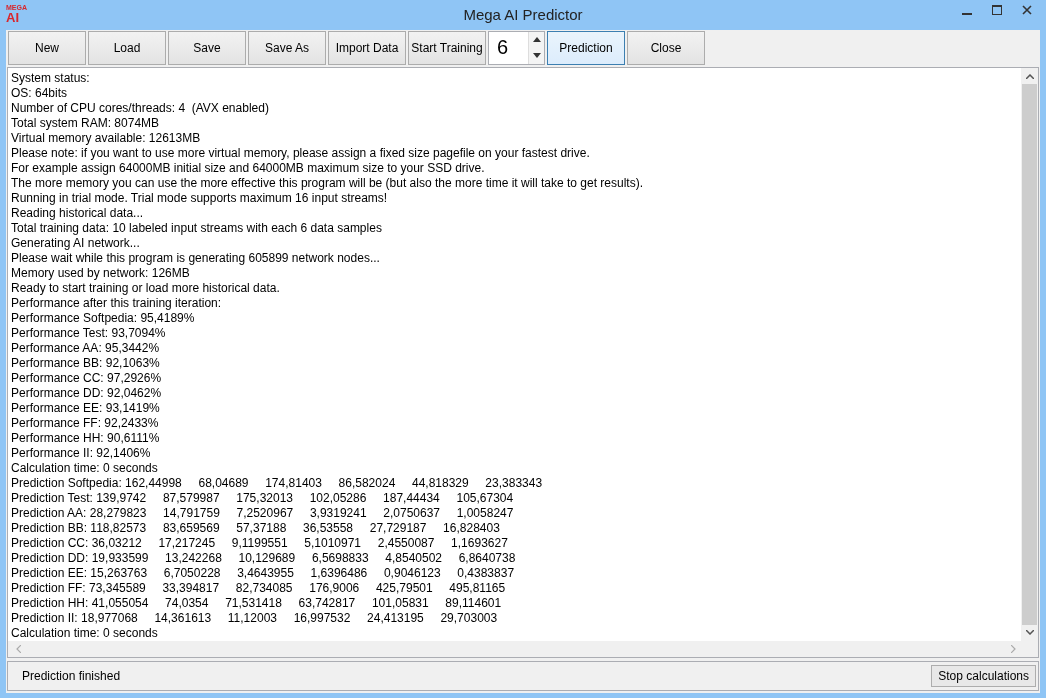  I want to click on log-line: Prediction AA: 28,279823 14,791759 7,2520967 3,9319241 2,0750637 1,0058247, so click(263, 513).